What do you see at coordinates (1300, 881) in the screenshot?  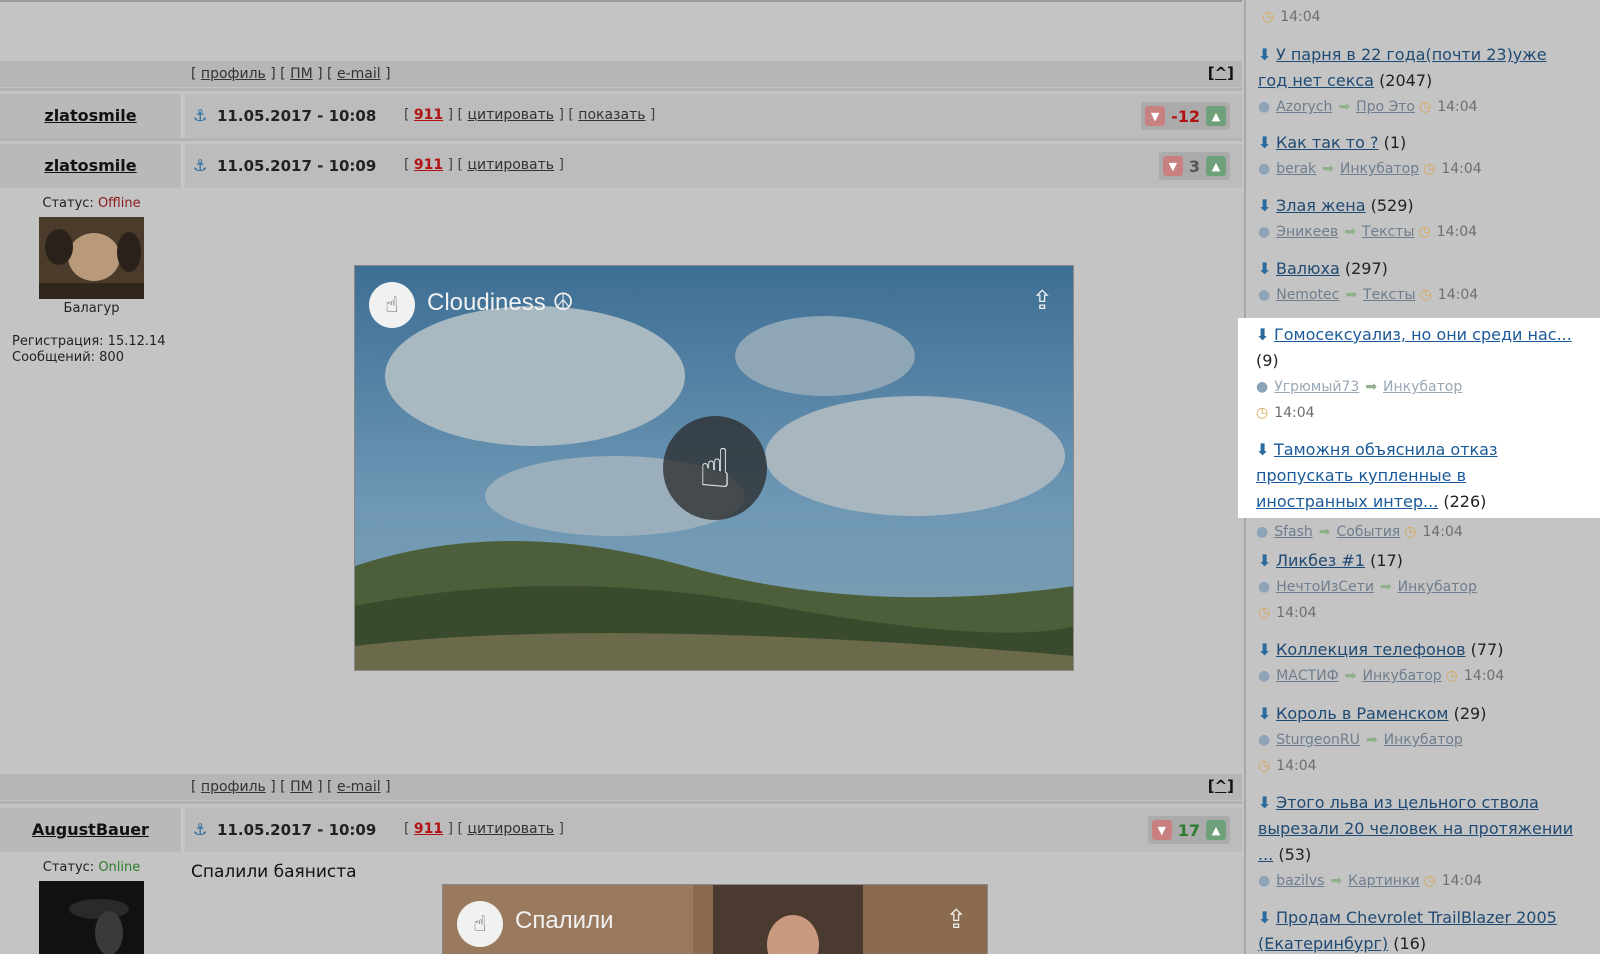 I see `topic-user: bazilvs` at bounding box center [1300, 881].